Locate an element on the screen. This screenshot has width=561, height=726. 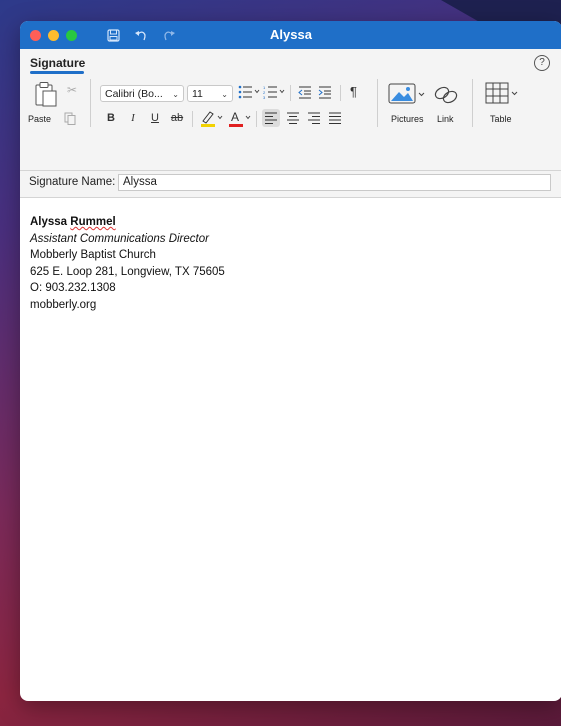
align-center-icon is located at coordinates (293, 118).